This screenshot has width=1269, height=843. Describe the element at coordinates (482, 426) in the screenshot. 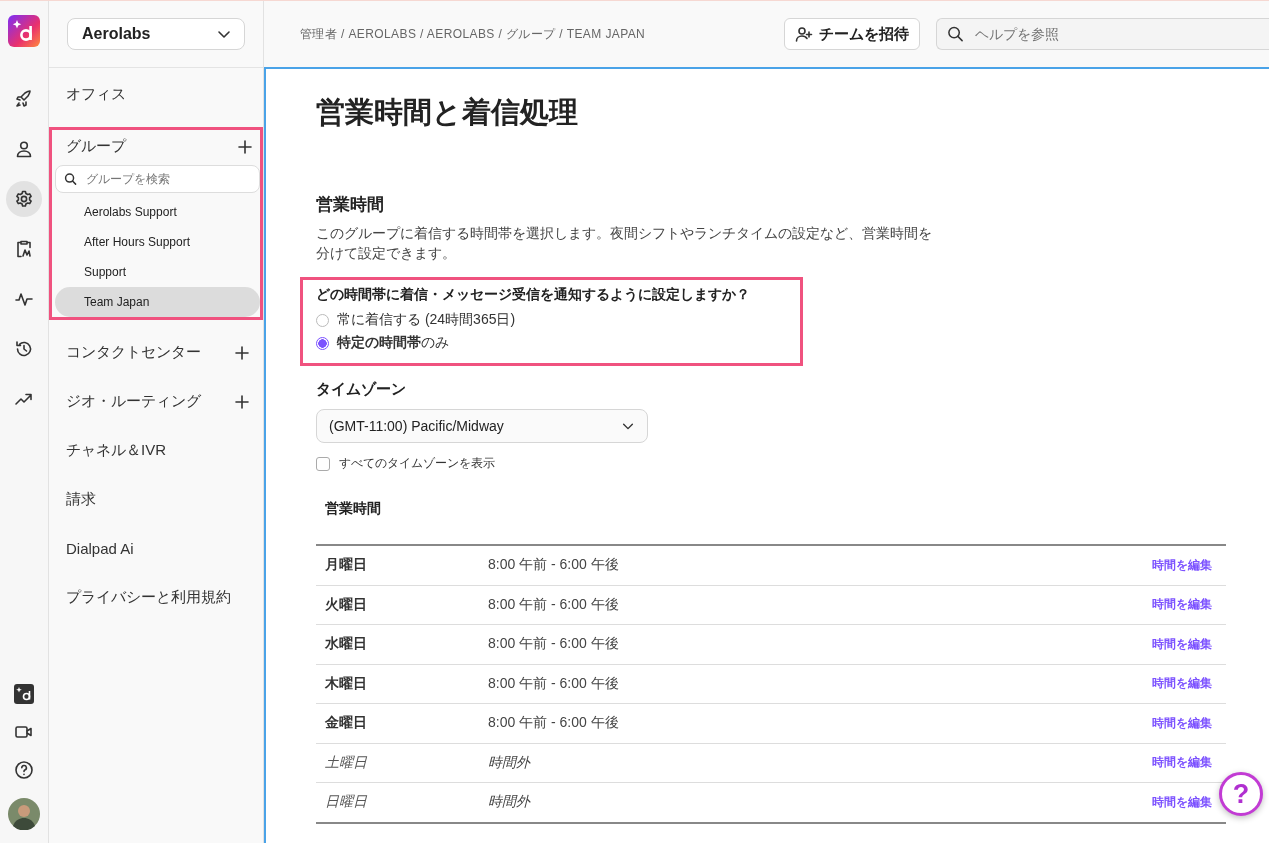

I see `timezone-dropdown: (GMT-11:00) Pacific/Midway` at that location.